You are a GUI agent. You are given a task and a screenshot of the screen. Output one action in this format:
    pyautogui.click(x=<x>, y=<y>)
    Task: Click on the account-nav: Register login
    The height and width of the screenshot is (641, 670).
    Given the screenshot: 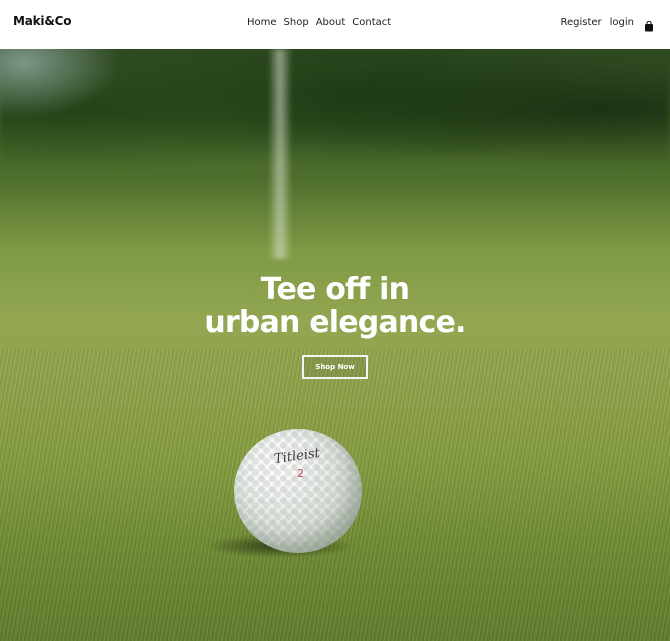 What is the action you would take?
    pyautogui.click(x=607, y=24)
    